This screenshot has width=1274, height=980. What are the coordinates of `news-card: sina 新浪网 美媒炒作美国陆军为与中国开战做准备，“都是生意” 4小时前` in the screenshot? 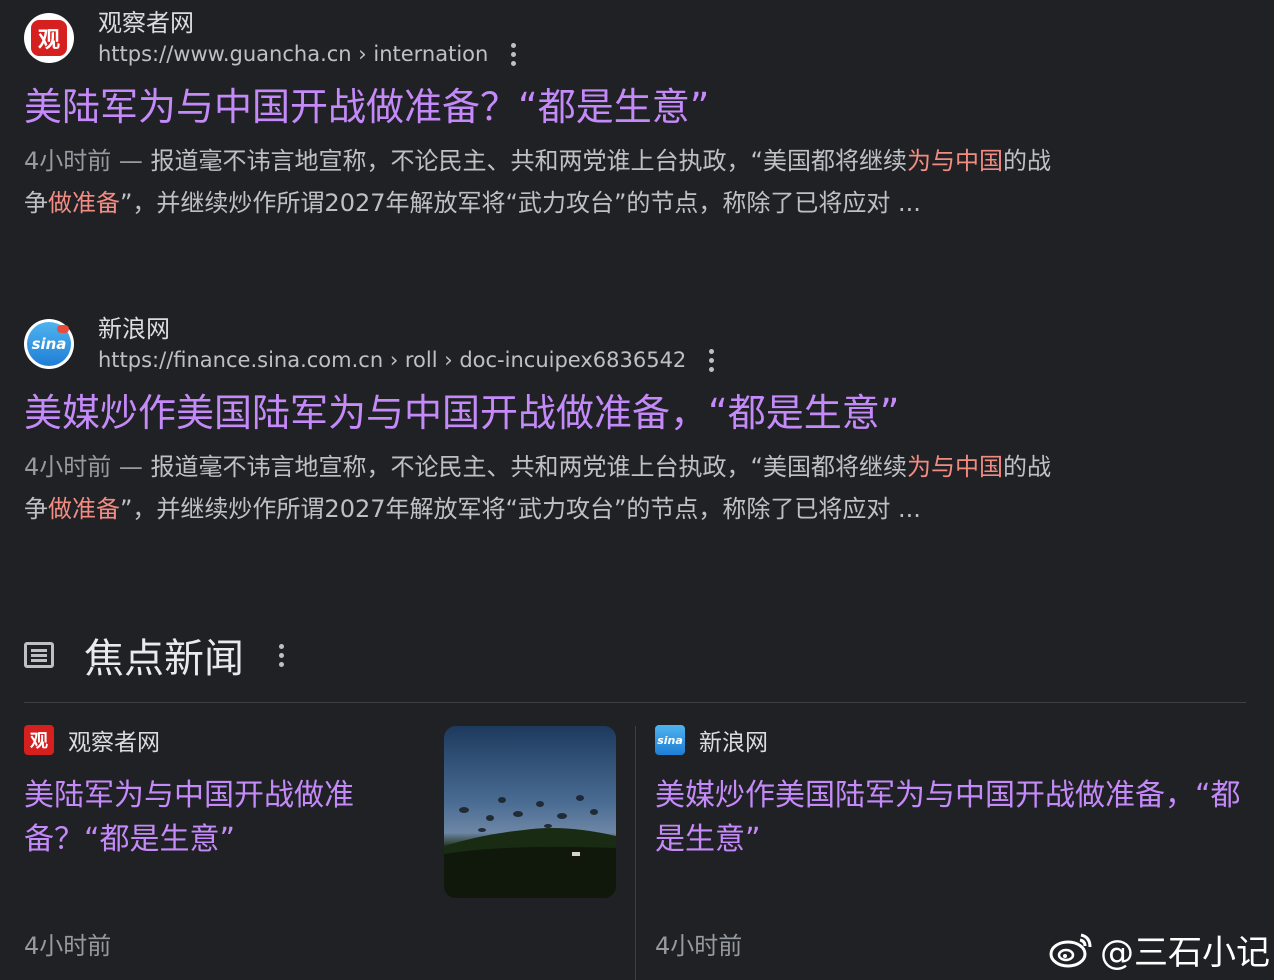 It's located at (955, 840).